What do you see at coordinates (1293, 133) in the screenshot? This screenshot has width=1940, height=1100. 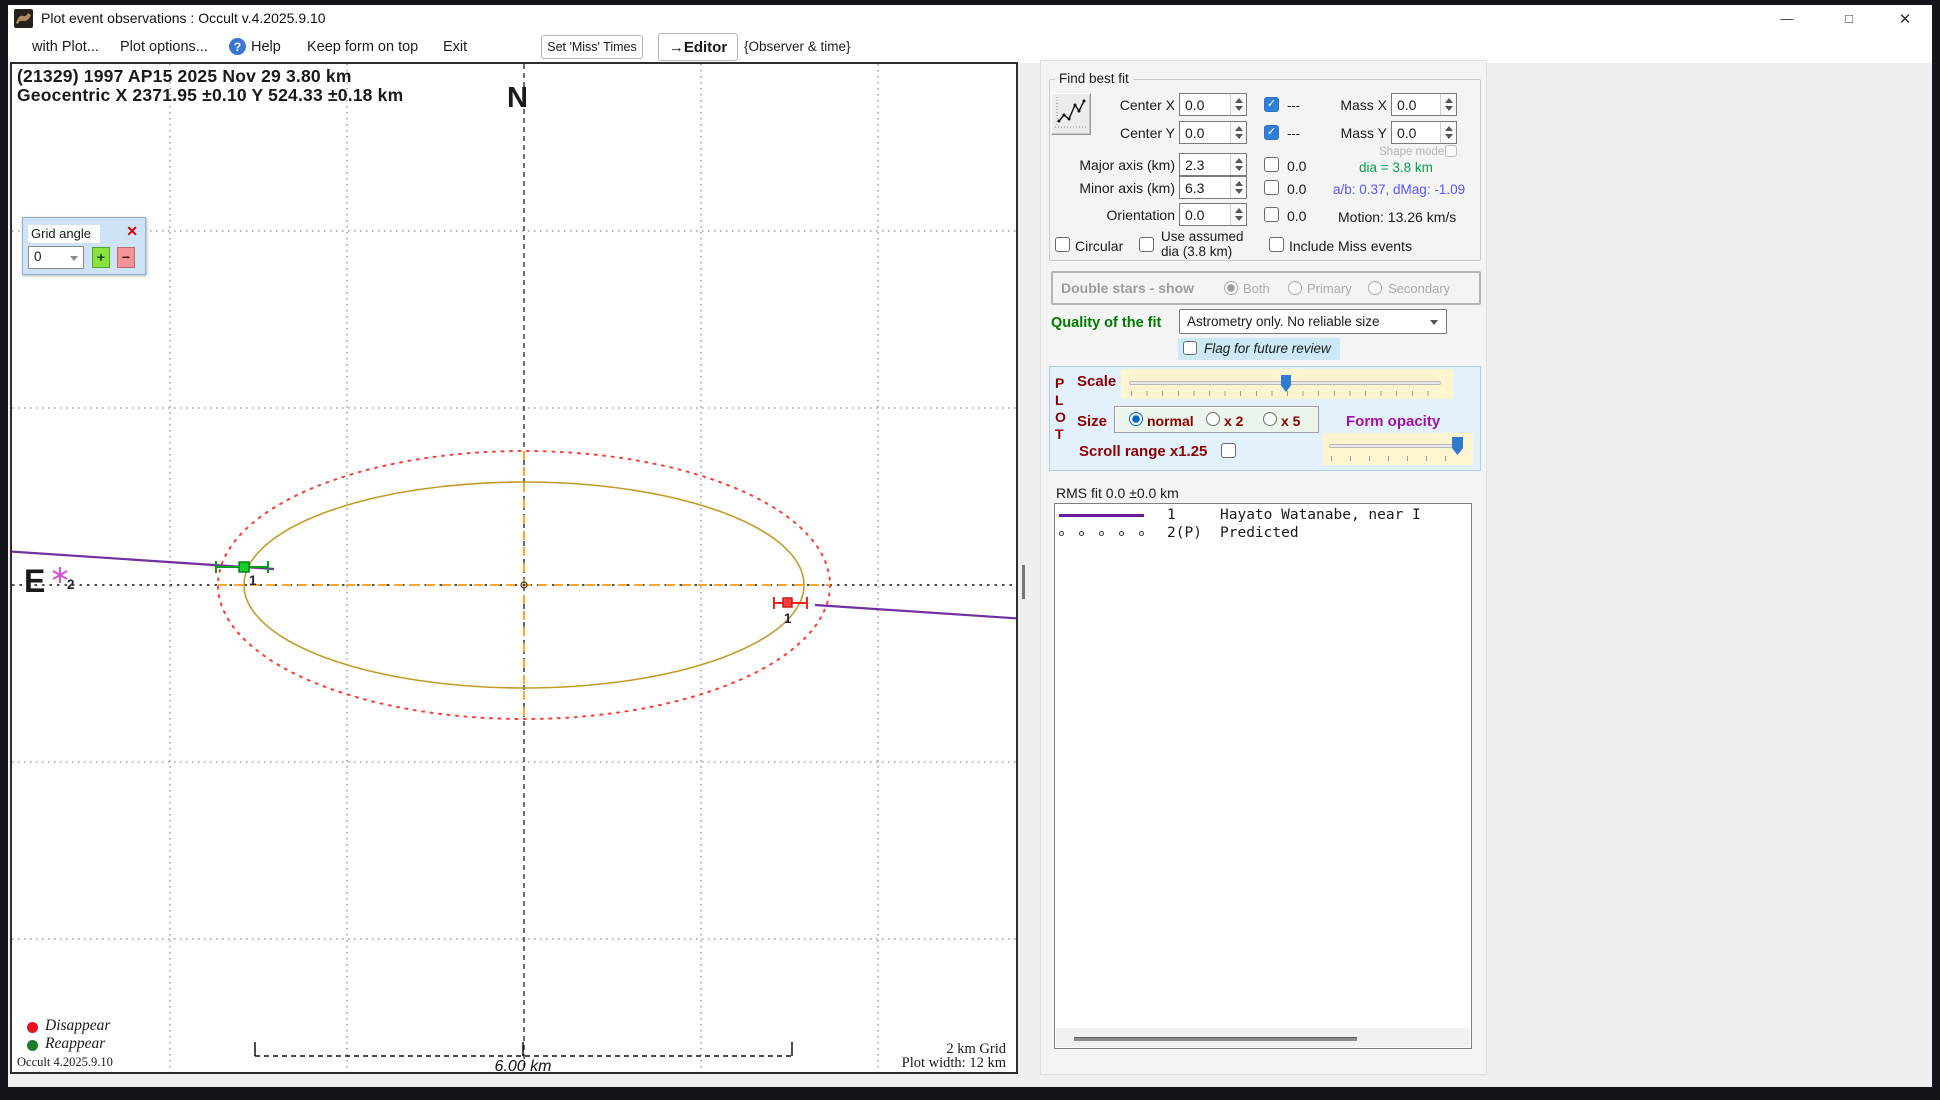 I see `center-y-locked: ---` at bounding box center [1293, 133].